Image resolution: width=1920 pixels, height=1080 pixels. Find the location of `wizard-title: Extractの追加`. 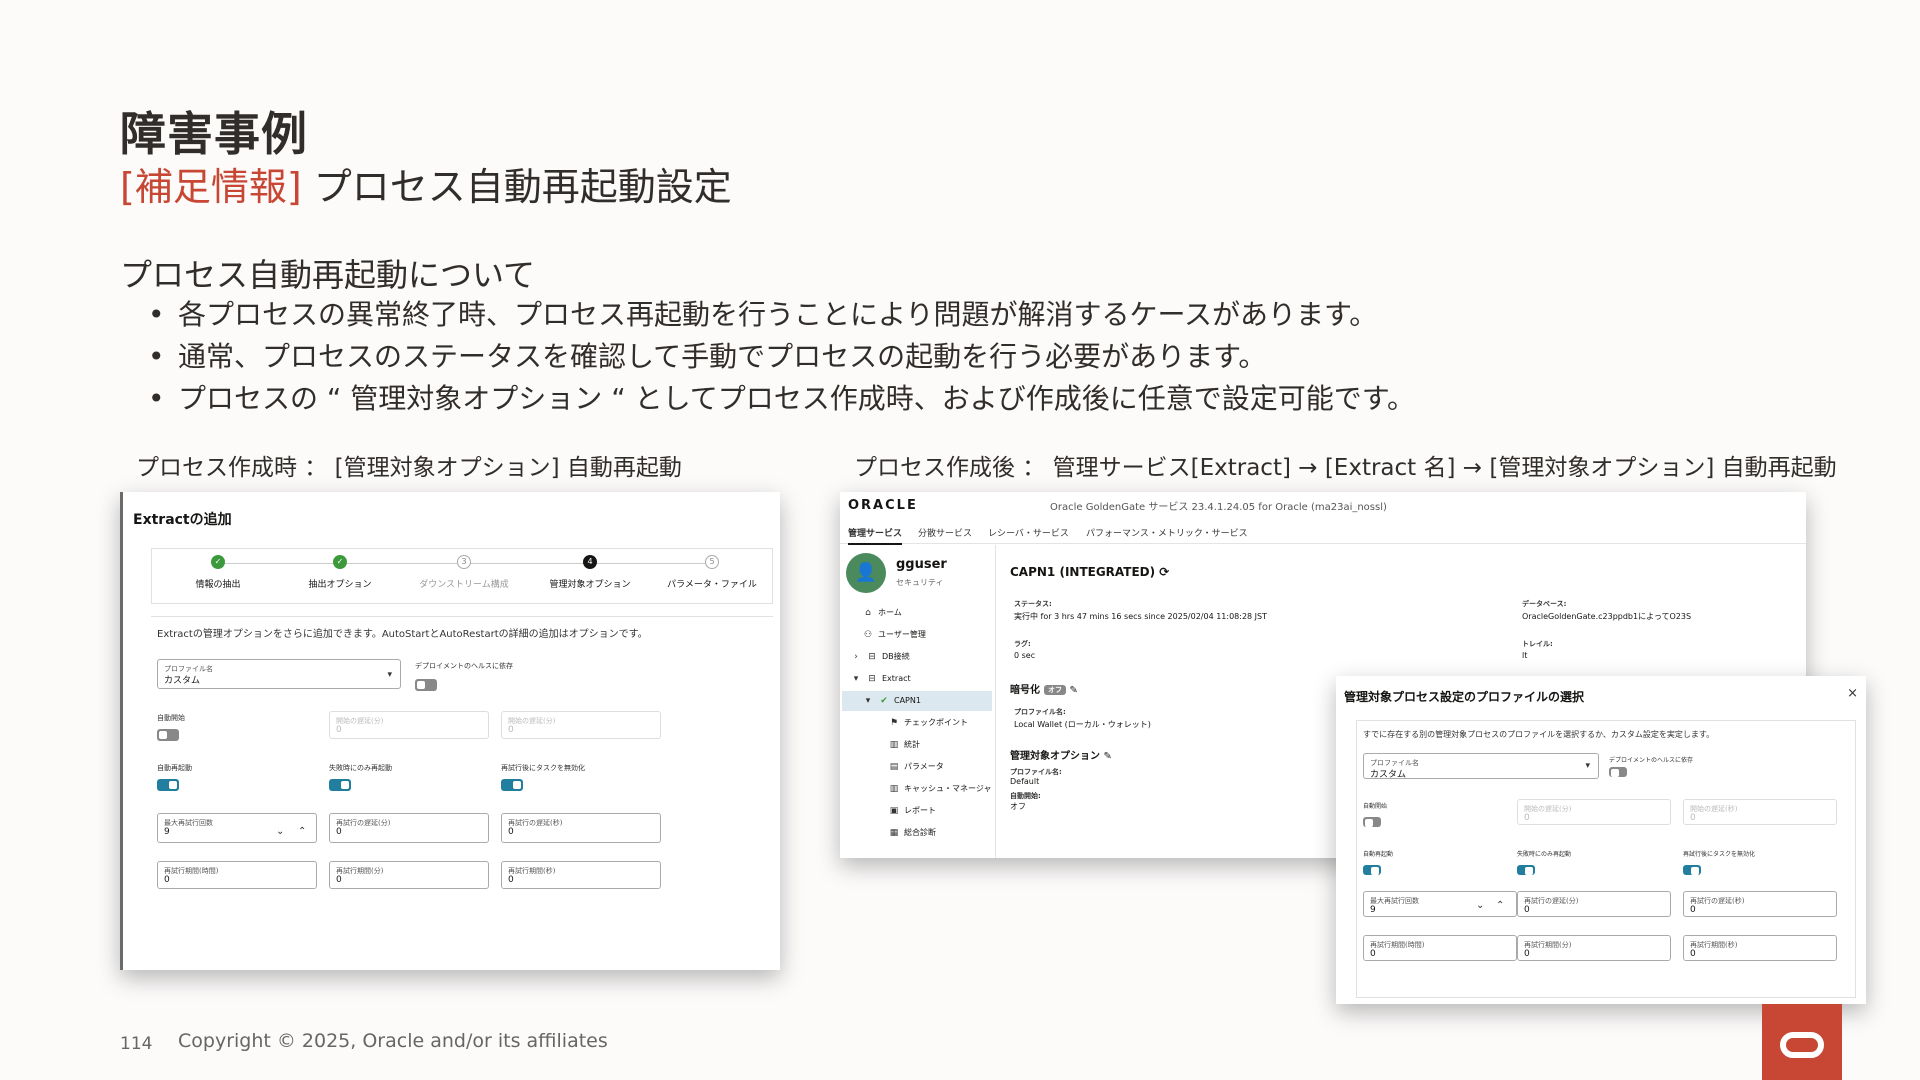

wizard-title: Extractの追加 is located at coordinates (182, 520).